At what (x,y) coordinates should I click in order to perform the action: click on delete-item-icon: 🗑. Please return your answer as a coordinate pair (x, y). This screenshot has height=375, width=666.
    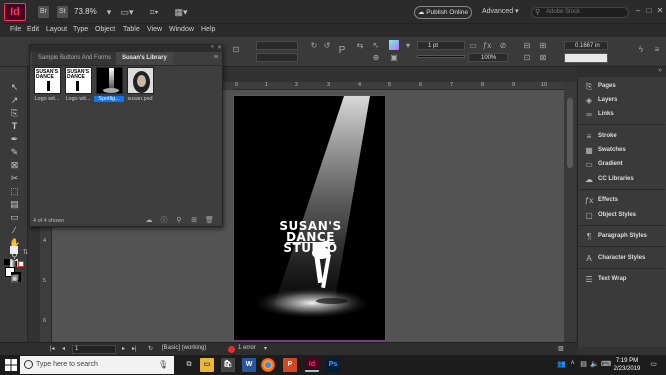
    Looking at the image, I should click on (209, 221).